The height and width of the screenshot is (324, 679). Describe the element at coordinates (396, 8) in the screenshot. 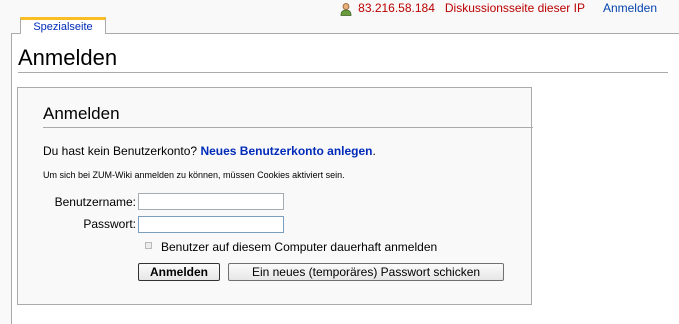

I see `ip-address-link: 83.216.58.184` at that location.